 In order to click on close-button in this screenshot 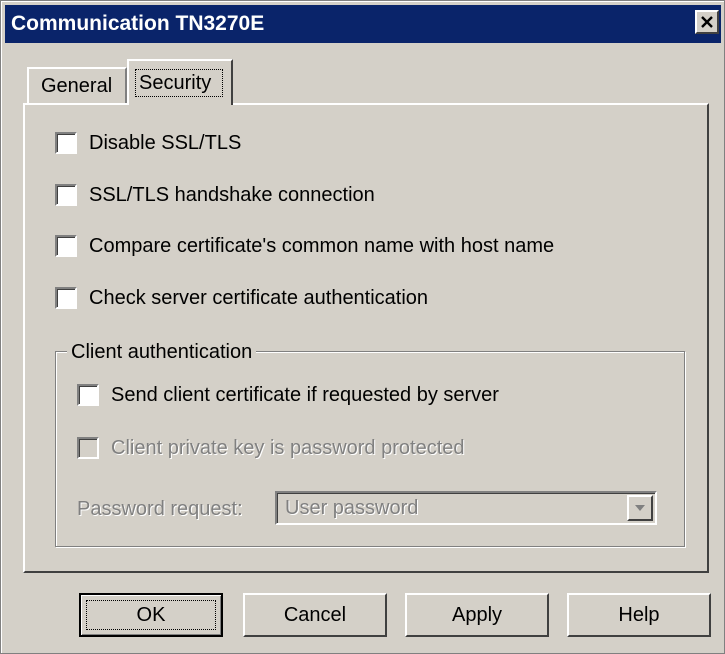, I will do `click(707, 22)`.